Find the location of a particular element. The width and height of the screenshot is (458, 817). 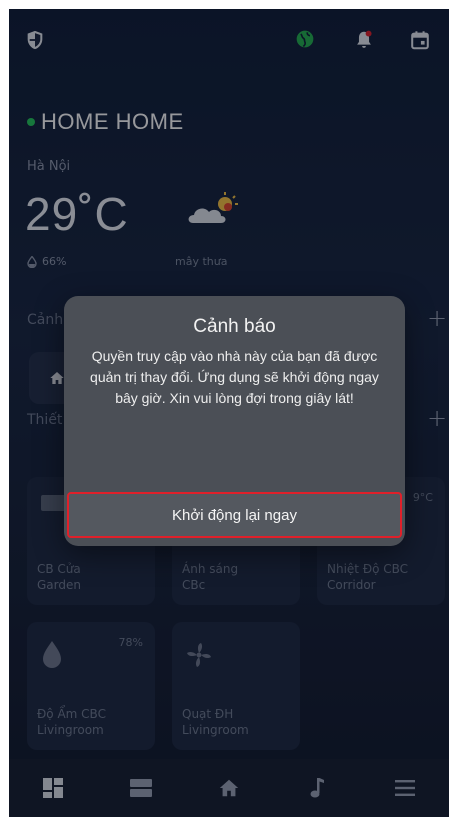

dialog-title: Cảnh báo is located at coordinates (234, 326).